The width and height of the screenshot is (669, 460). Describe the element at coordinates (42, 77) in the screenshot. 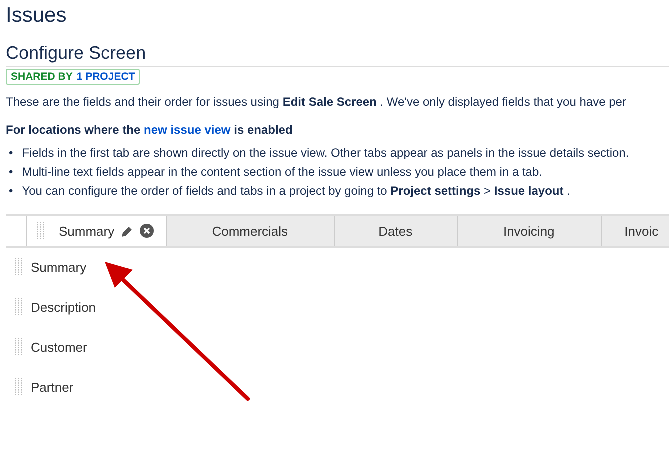

I see `badge-label: SHARED BY` at that location.